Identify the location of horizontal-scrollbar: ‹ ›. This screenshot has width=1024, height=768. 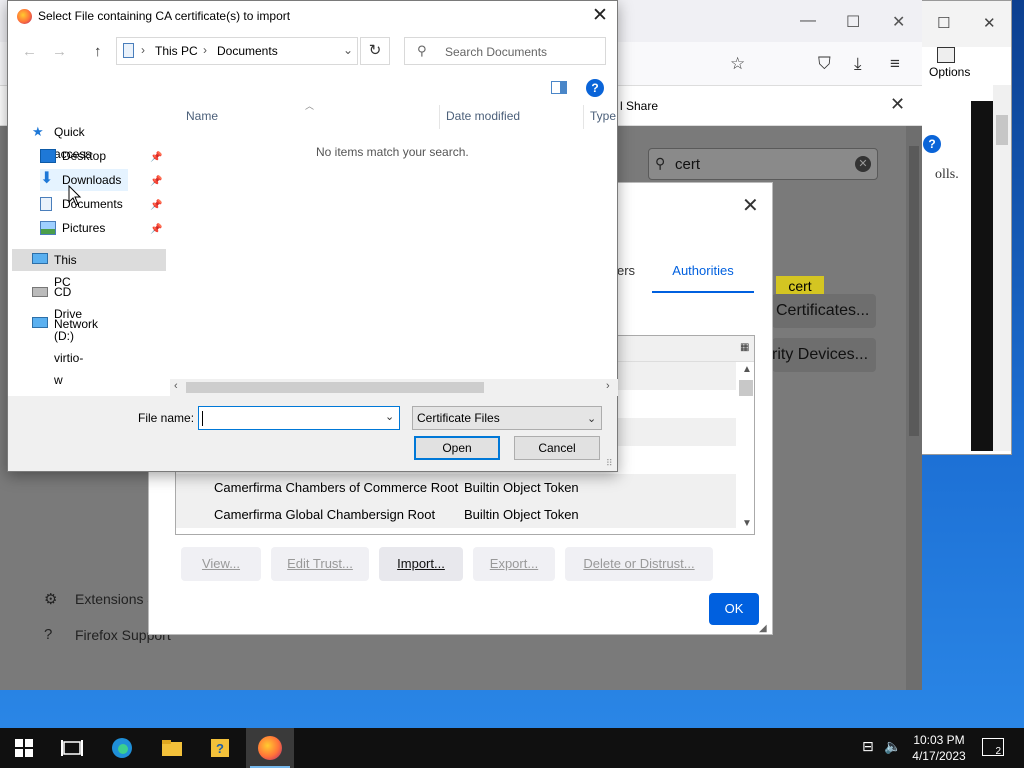
(394, 387).